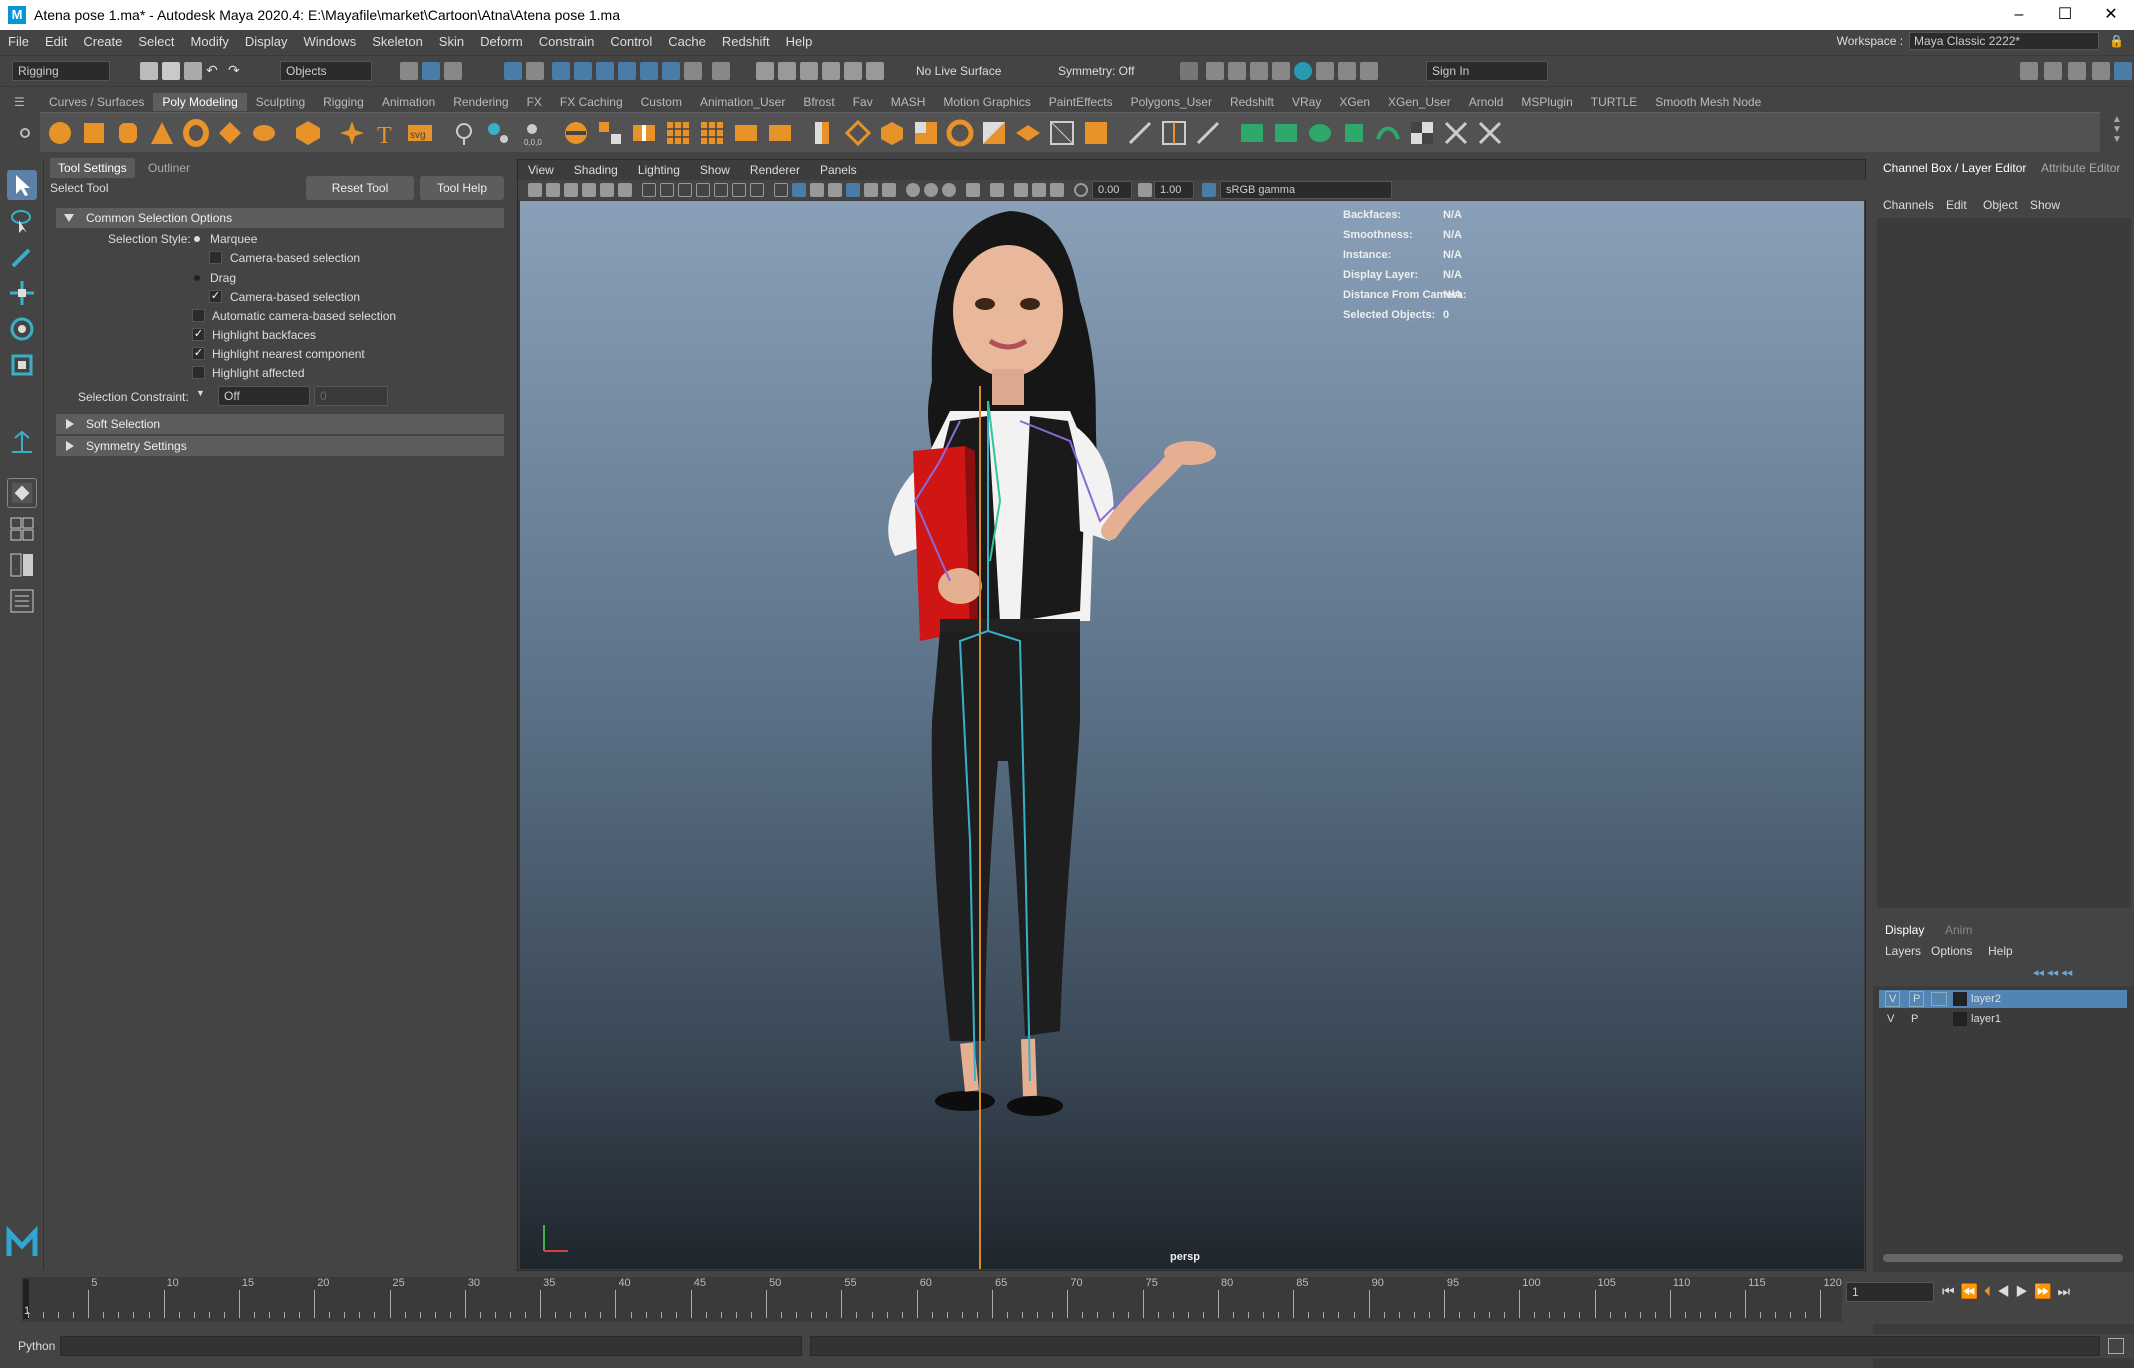  I want to click on poly-sphere-icon, so click(60, 133).